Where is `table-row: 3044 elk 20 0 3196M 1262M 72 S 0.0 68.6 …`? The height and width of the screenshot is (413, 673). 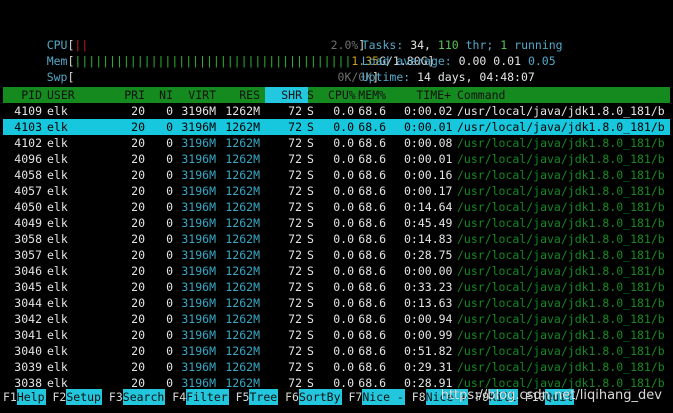 table-row: 3044 elk 20 0 3196M 1262M 72 S 0.0 68.6 … is located at coordinates (336, 303).